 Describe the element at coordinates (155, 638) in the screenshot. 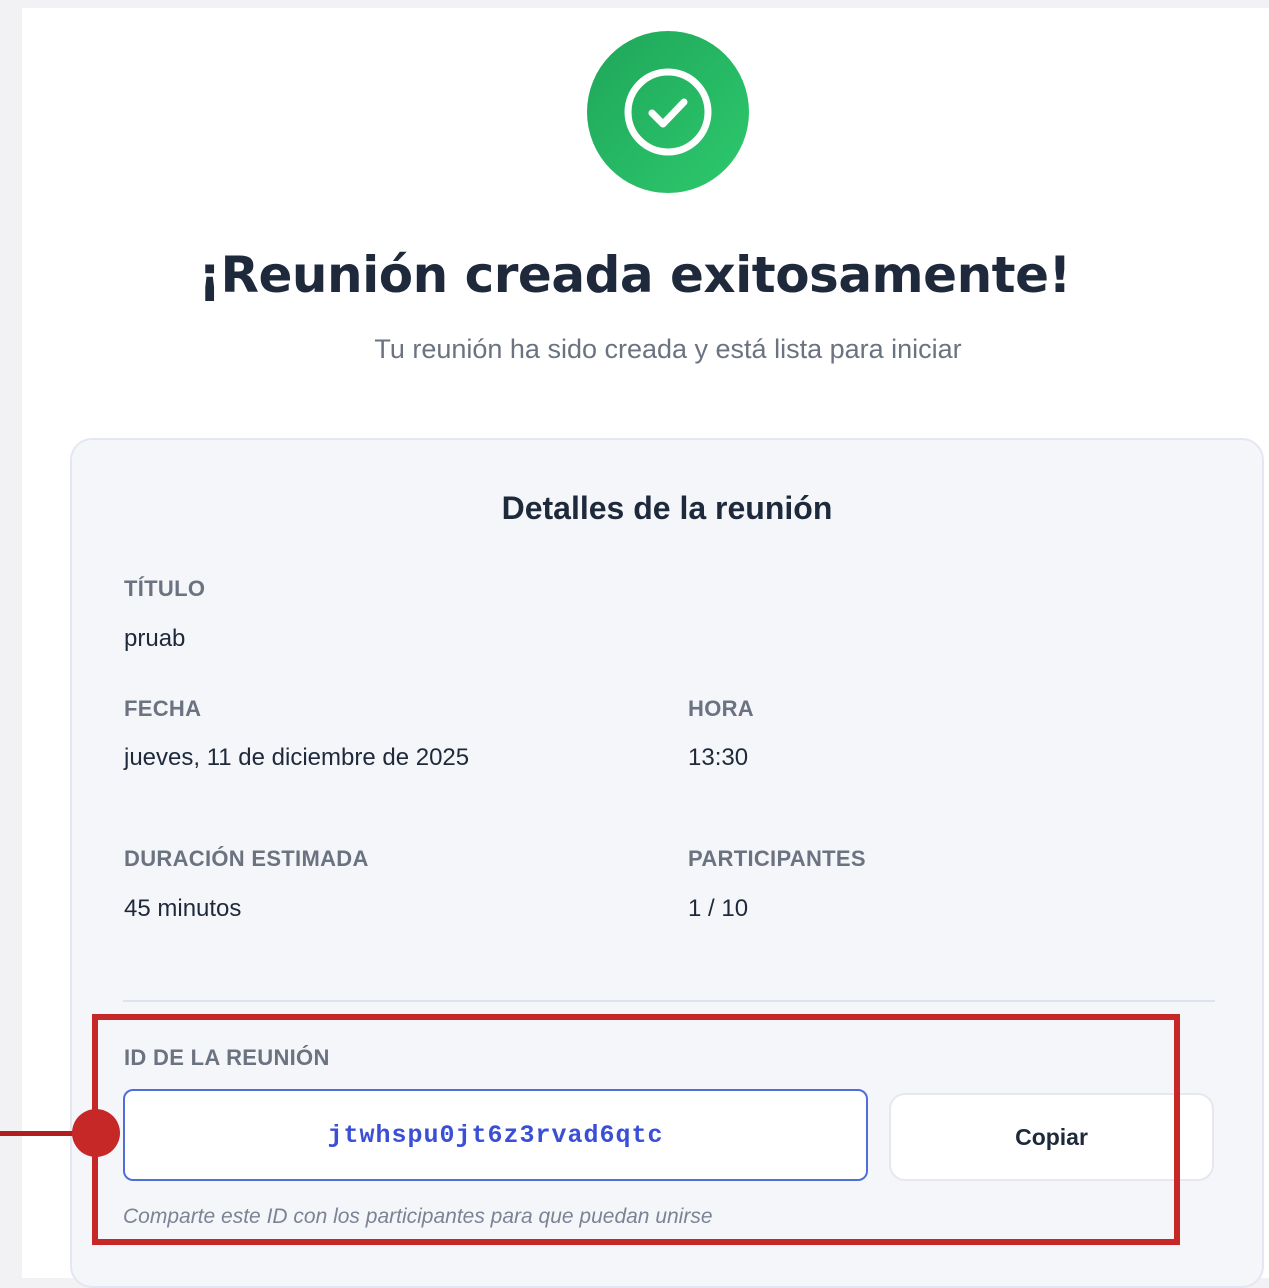

I see `title-value: pruab` at that location.